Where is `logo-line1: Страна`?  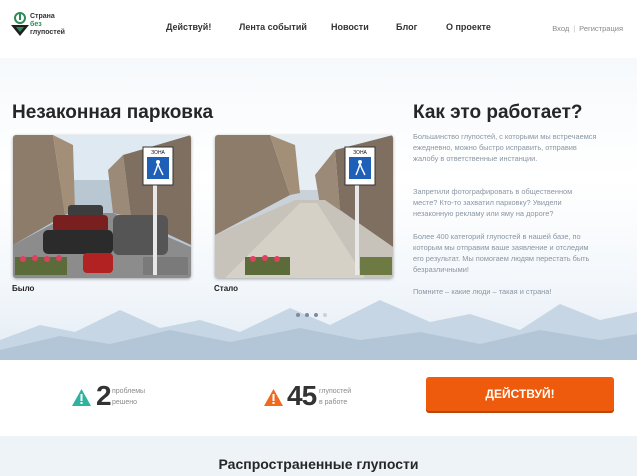
logo-line1: Страна is located at coordinates (42, 16).